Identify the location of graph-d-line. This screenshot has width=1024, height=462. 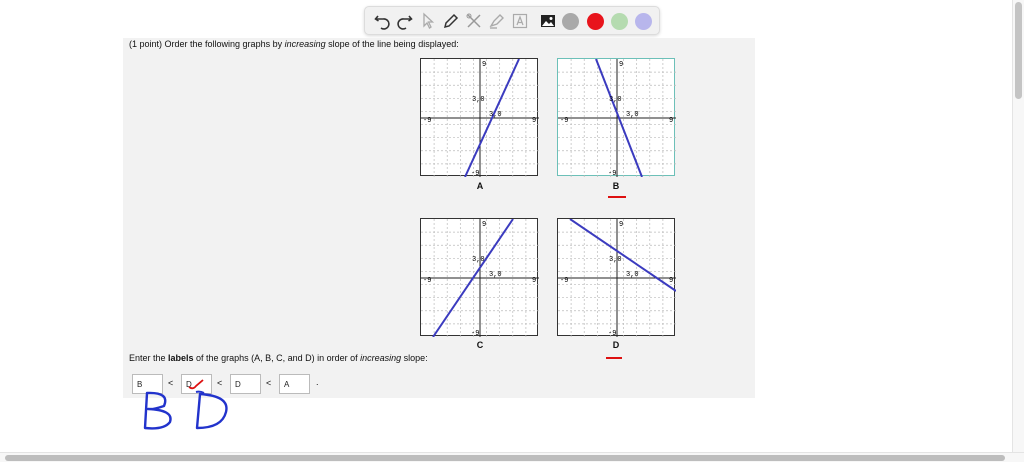
(622, 255).